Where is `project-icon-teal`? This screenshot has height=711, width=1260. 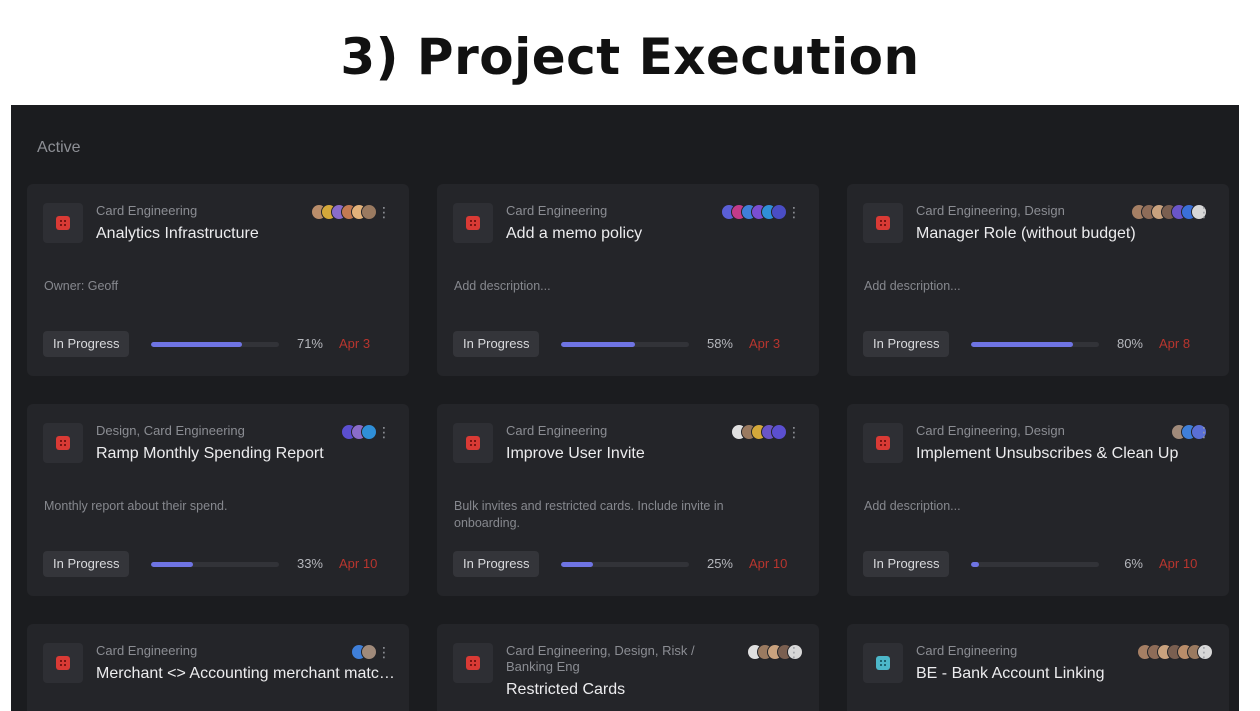 project-icon-teal is located at coordinates (883, 663).